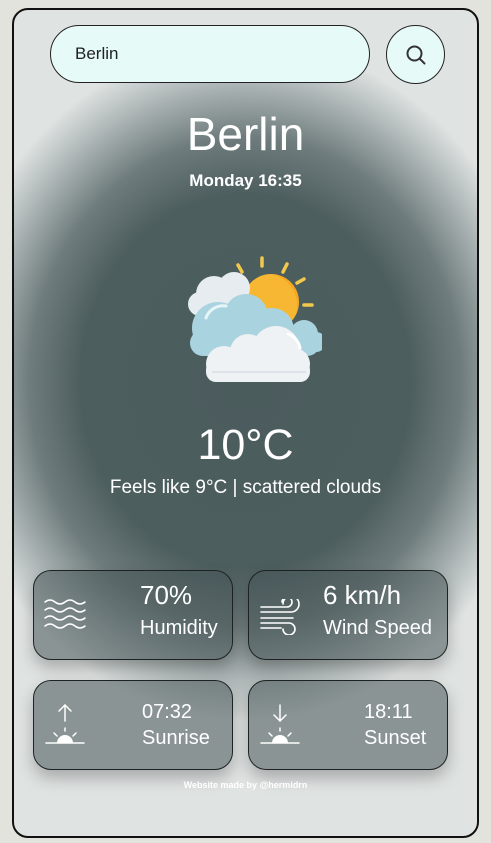  I want to click on footer-credit: Website made by @hermidrn, so click(245, 785).